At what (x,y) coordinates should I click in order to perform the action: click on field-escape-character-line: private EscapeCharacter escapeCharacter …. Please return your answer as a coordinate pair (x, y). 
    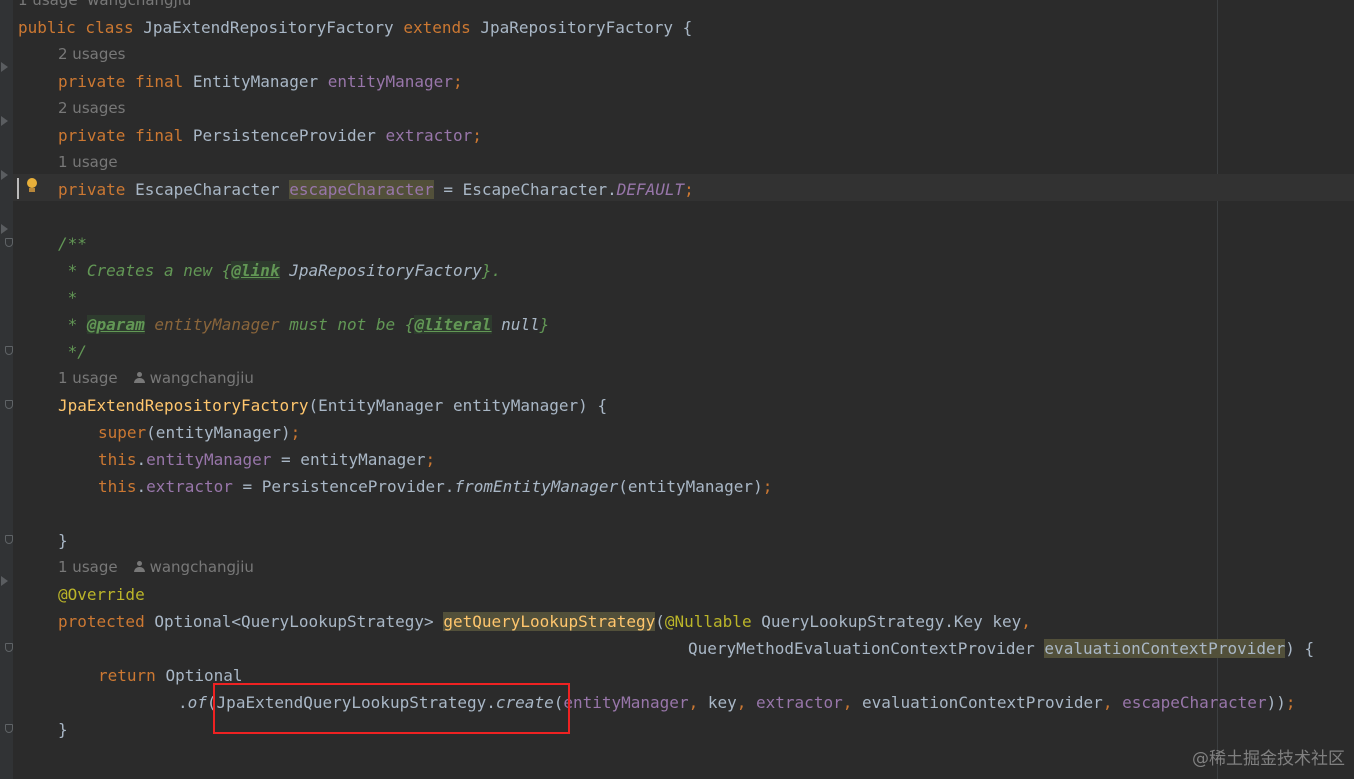
    Looking at the image, I should click on (376, 189).